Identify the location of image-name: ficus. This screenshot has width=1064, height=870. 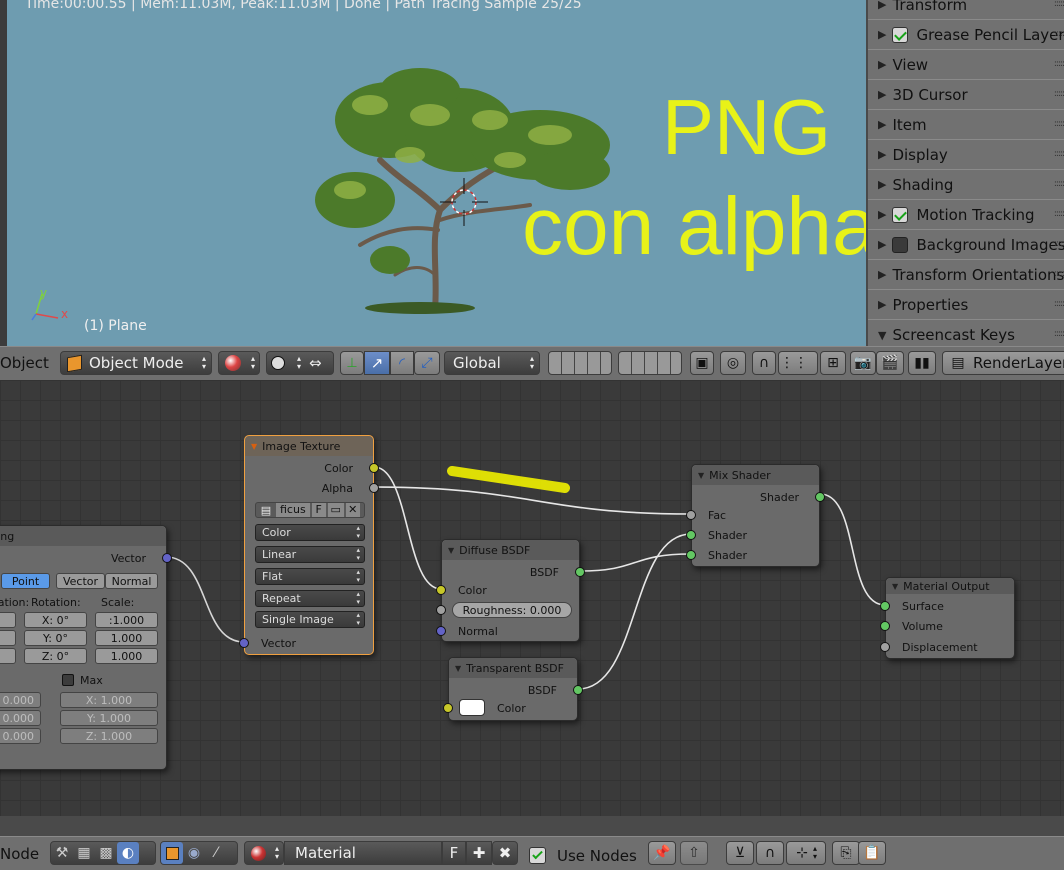
(293, 510).